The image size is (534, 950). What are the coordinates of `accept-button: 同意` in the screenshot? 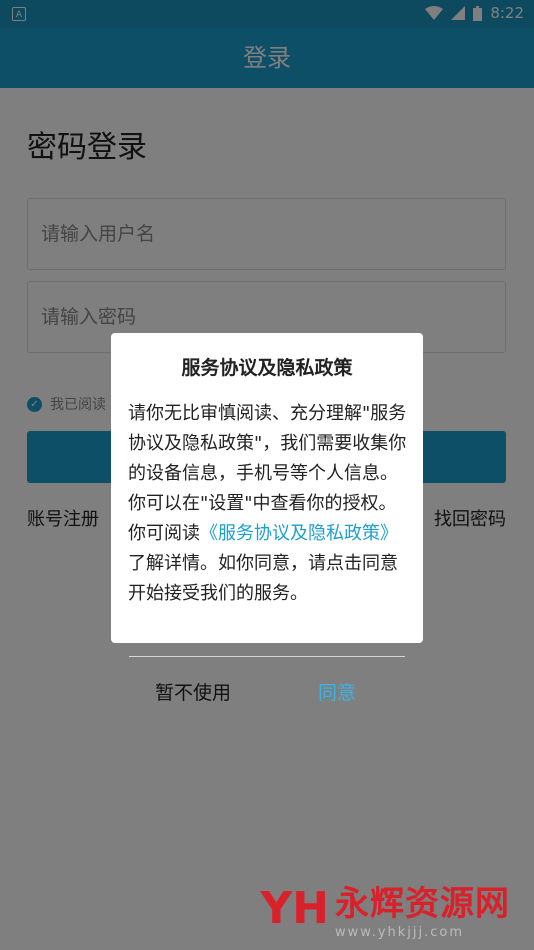 It's located at (337, 691).